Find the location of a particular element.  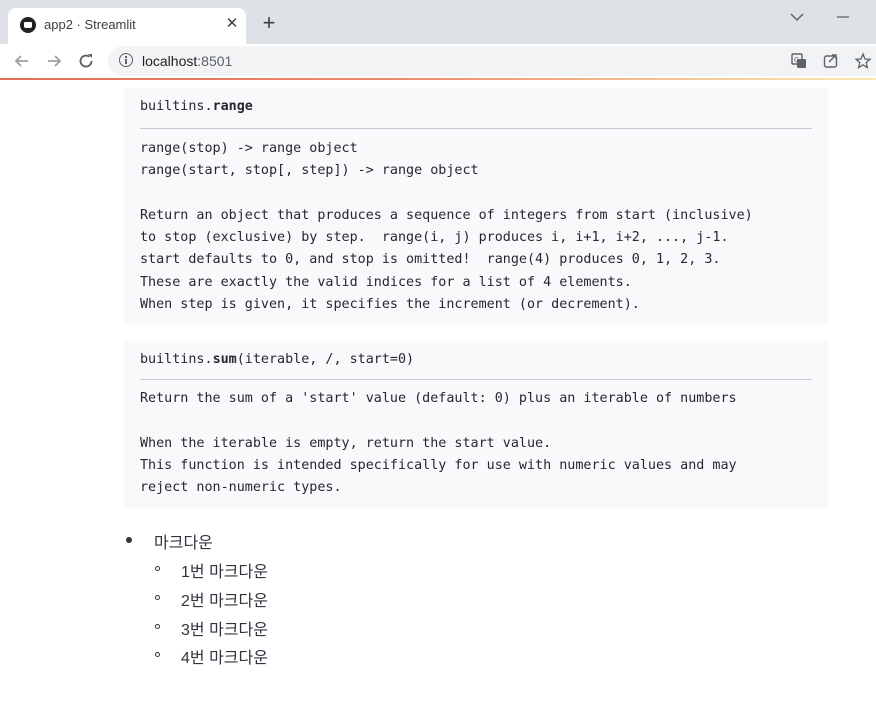

sublist-item: 3번 마크다운 is located at coordinates (224, 630).